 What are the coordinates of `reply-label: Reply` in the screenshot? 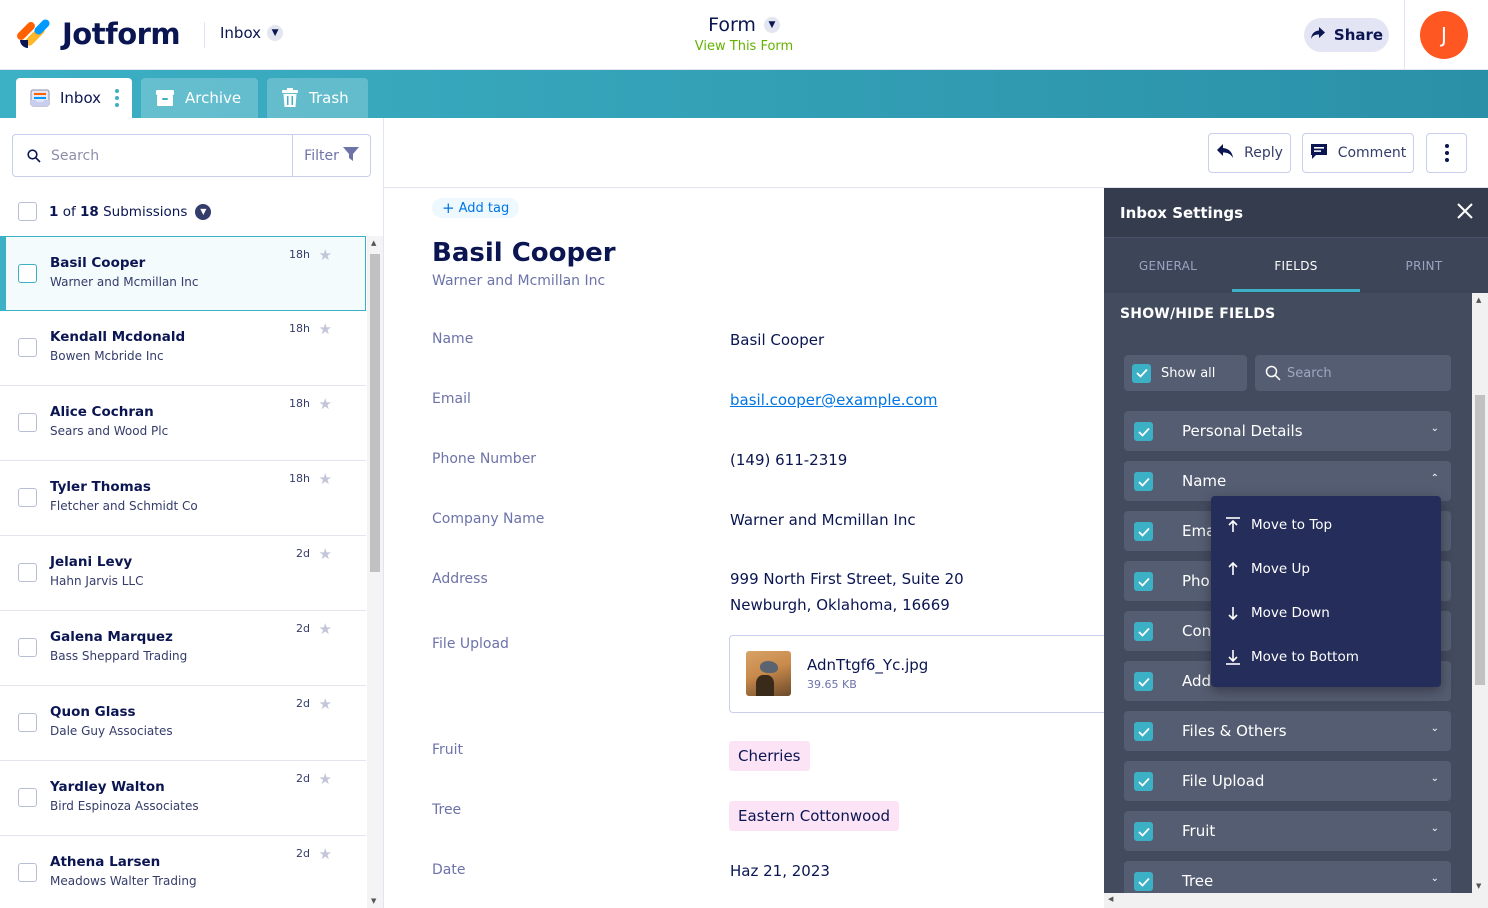 It's located at (1263, 153).